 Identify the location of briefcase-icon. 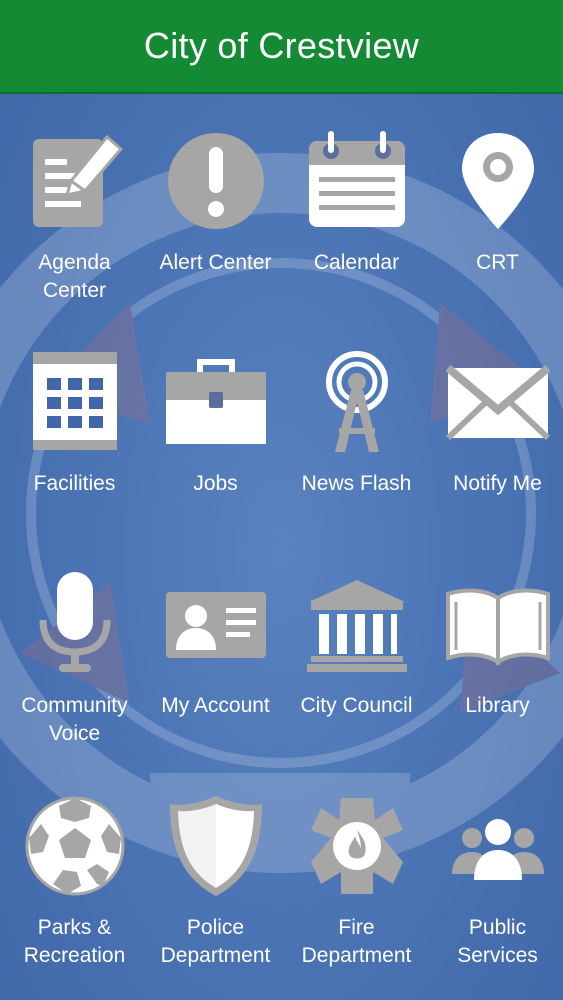
(216, 402).